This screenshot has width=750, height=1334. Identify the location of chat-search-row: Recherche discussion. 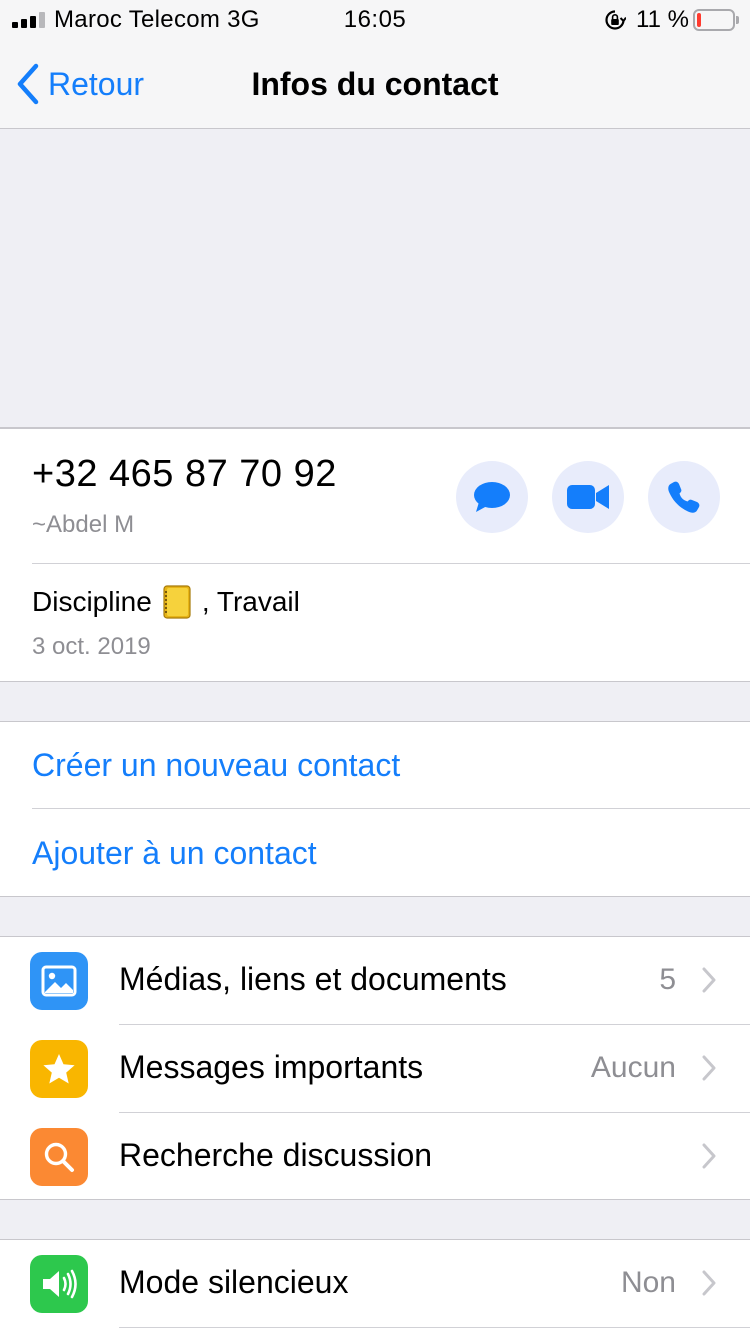
(375, 1157).